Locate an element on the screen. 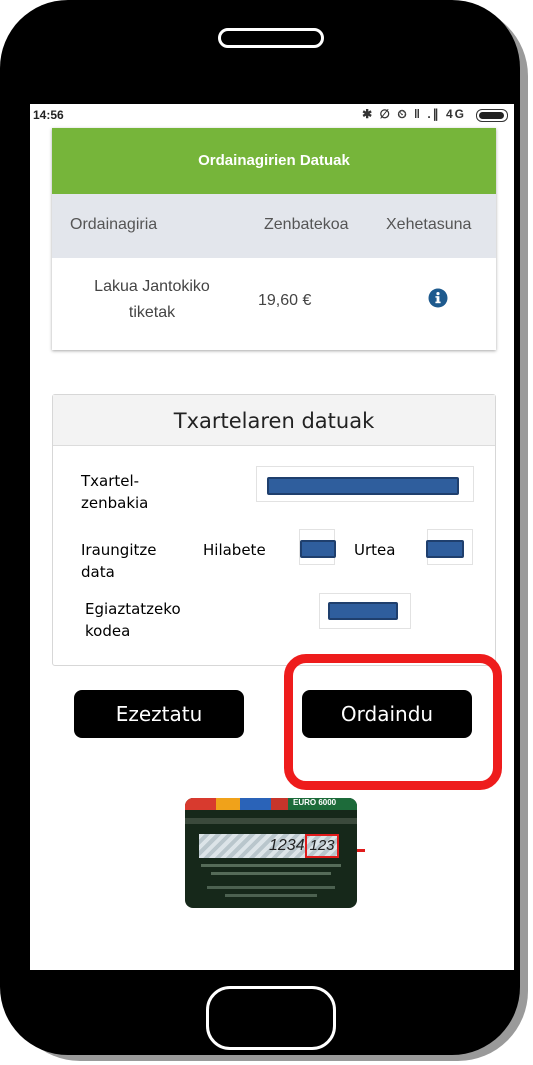  card-data-title: Txartelaren datuak is located at coordinates (274, 421).